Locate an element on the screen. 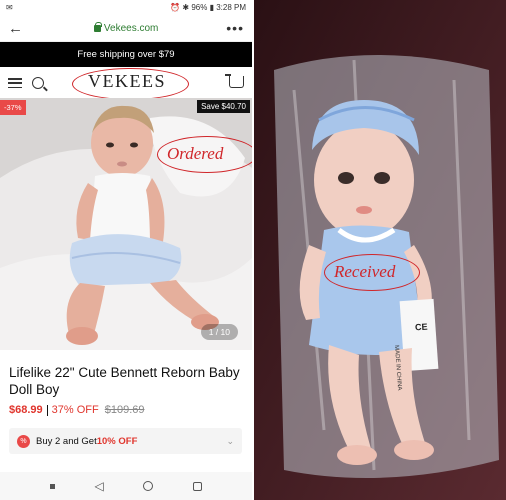 The image size is (506, 500). original-price: $109.69 is located at coordinates (124, 410).